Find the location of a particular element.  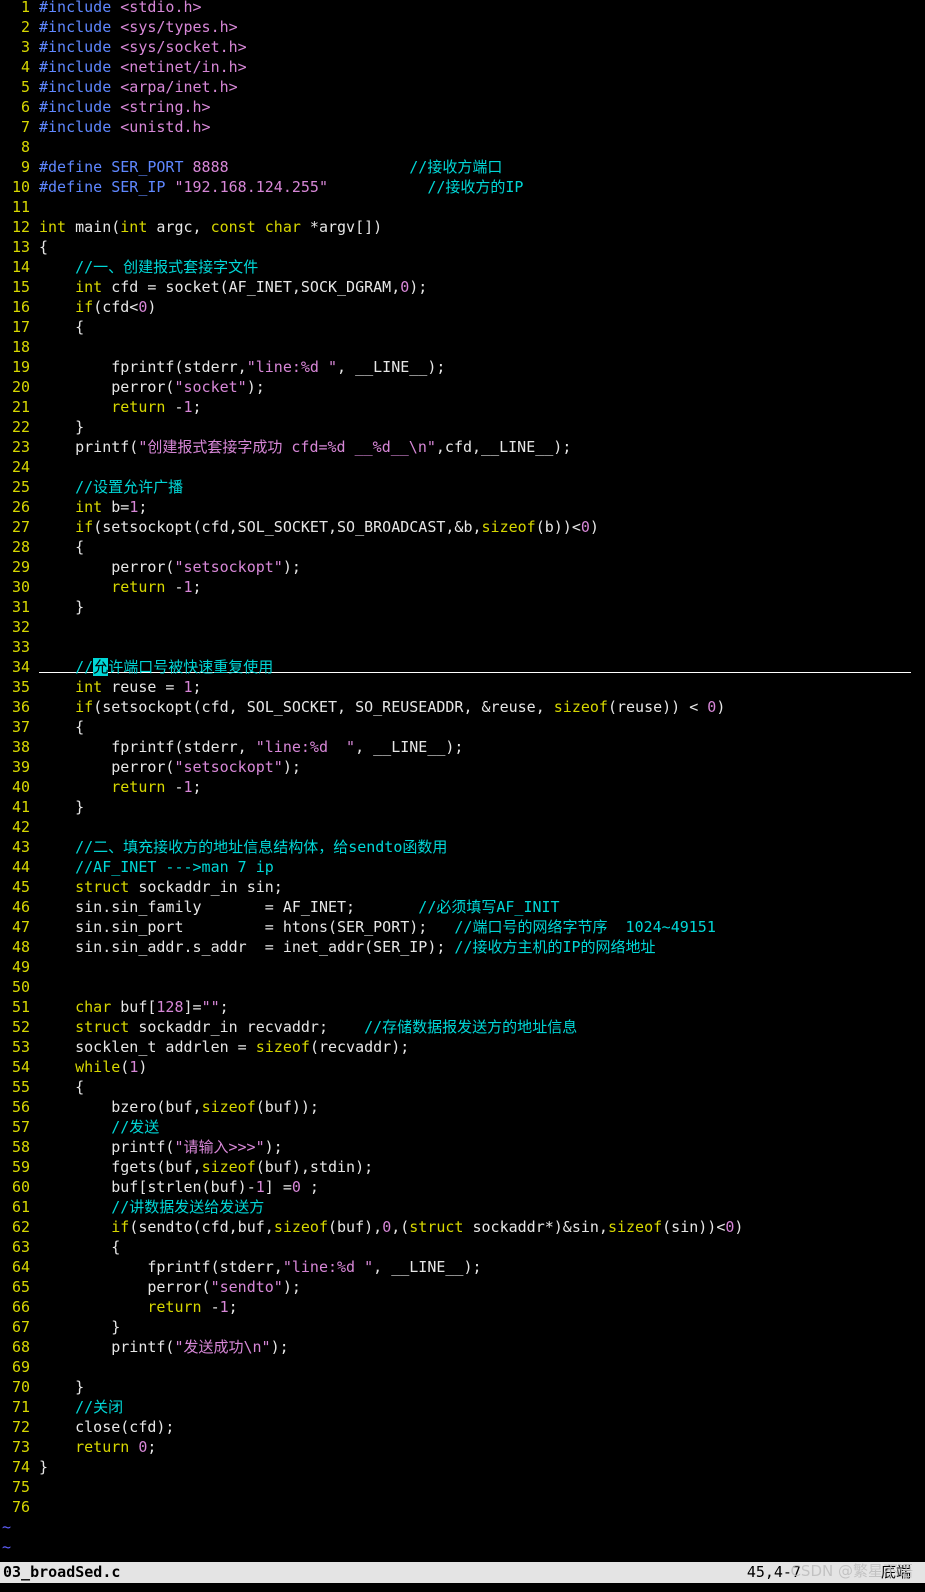

code-token: ] = is located at coordinates (278, 1187).